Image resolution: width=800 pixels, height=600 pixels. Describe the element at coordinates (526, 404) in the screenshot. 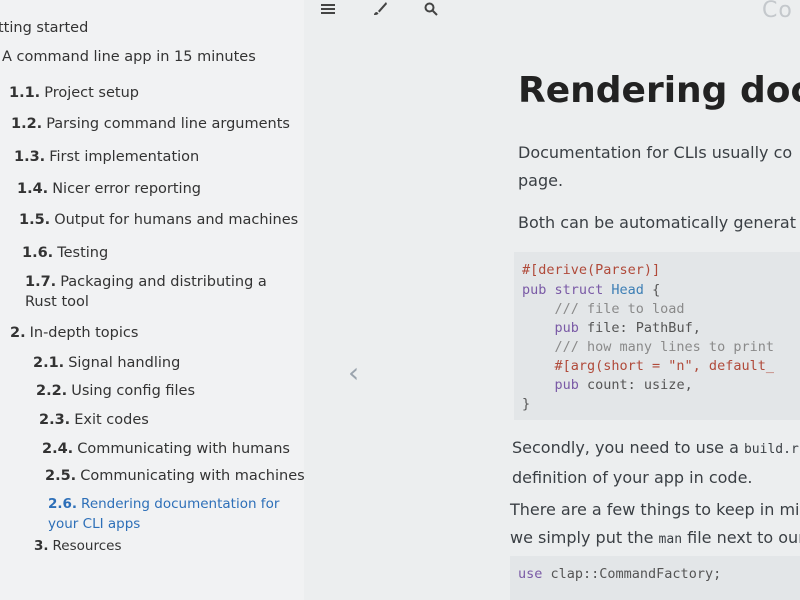

I see `code-line: }` at that location.